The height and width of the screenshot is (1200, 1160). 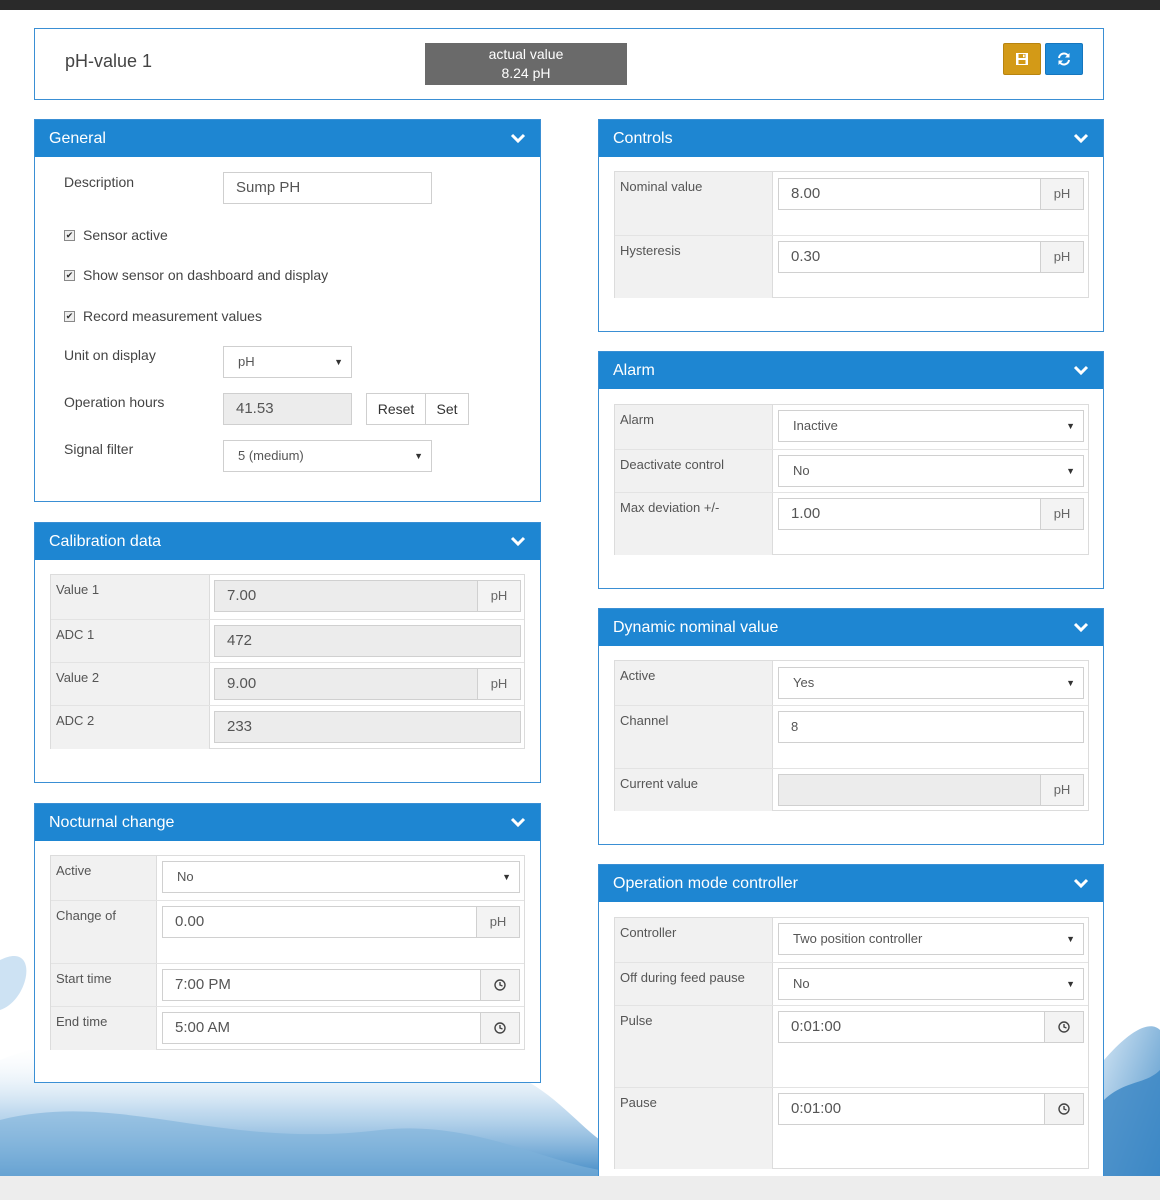 What do you see at coordinates (104, 1028) in the screenshot?
I see `end-time-label: End time` at bounding box center [104, 1028].